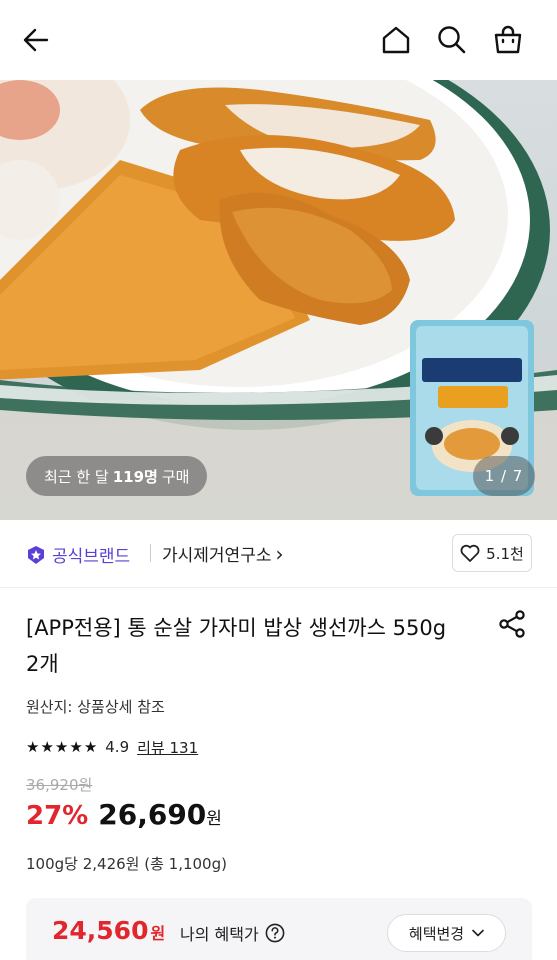  What do you see at coordinates (505, 553) in the screenshot?
I see `like-count: 5.1천` at bounding box center [505, 553].